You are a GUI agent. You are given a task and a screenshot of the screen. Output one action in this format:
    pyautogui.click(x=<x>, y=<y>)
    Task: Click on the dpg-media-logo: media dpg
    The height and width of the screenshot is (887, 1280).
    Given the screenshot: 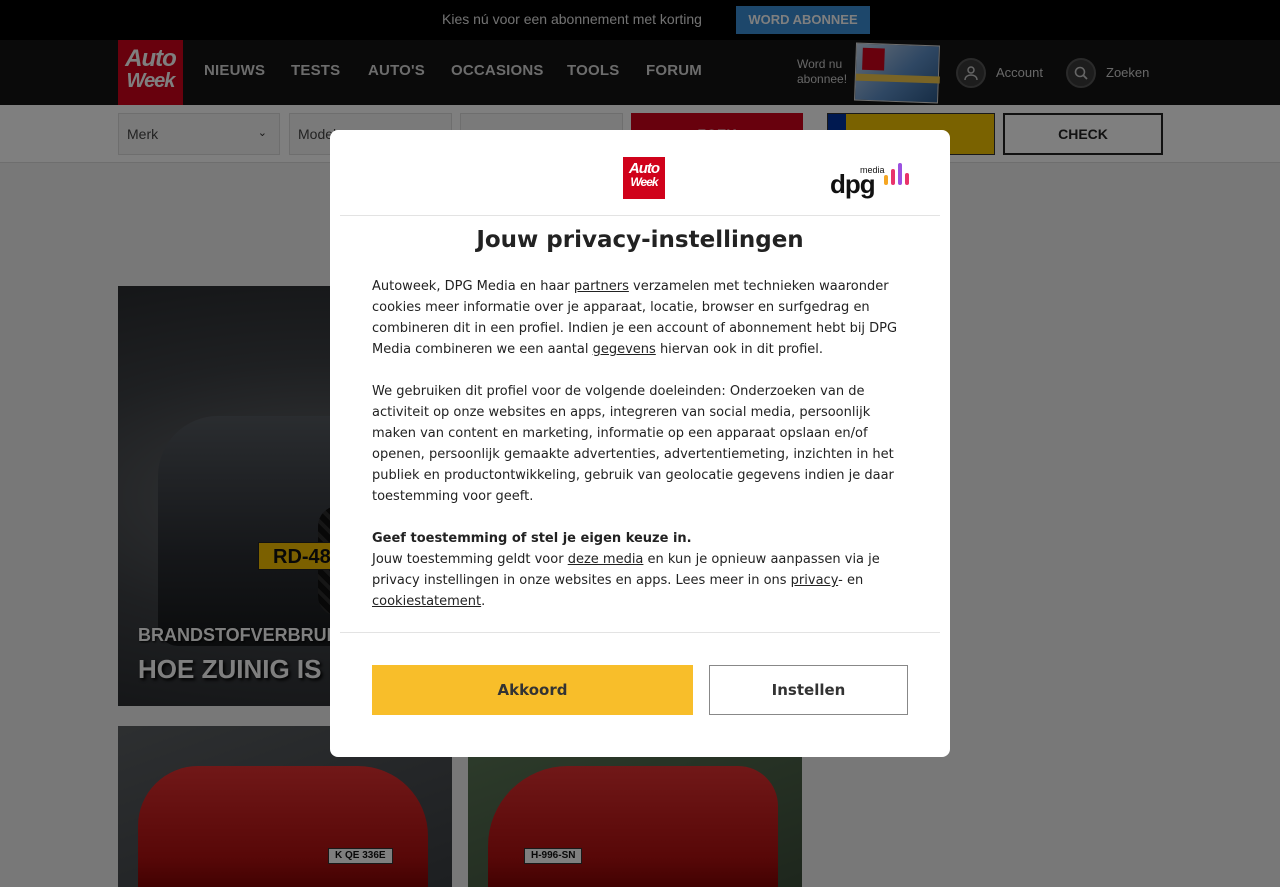 What is the action you would take?
    pyautogui.click(x=871, y=178)
    